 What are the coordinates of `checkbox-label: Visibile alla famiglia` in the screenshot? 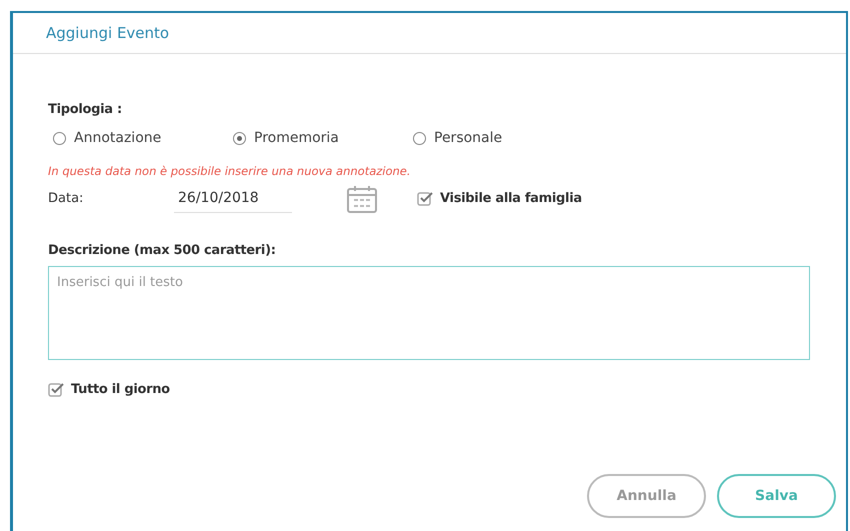 It's located at (511, 198).